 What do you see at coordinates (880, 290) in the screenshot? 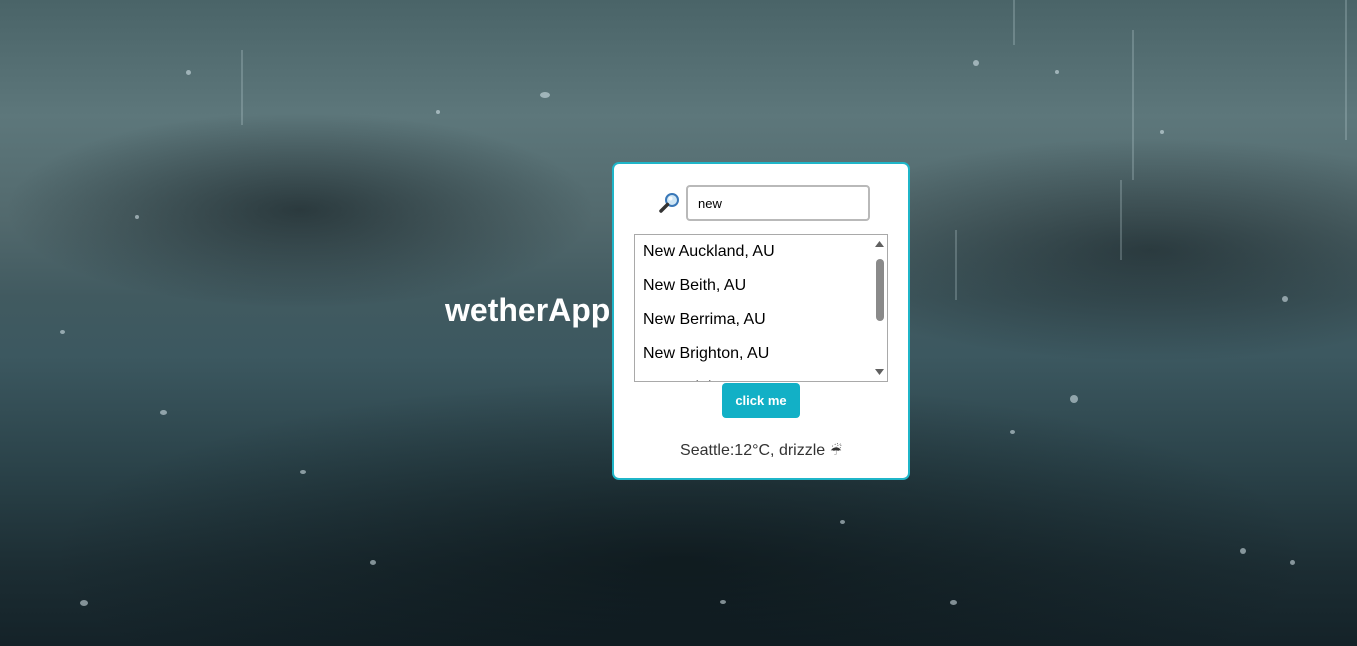
I see `scrollbar-thumb` at bounding box center [880, 290].